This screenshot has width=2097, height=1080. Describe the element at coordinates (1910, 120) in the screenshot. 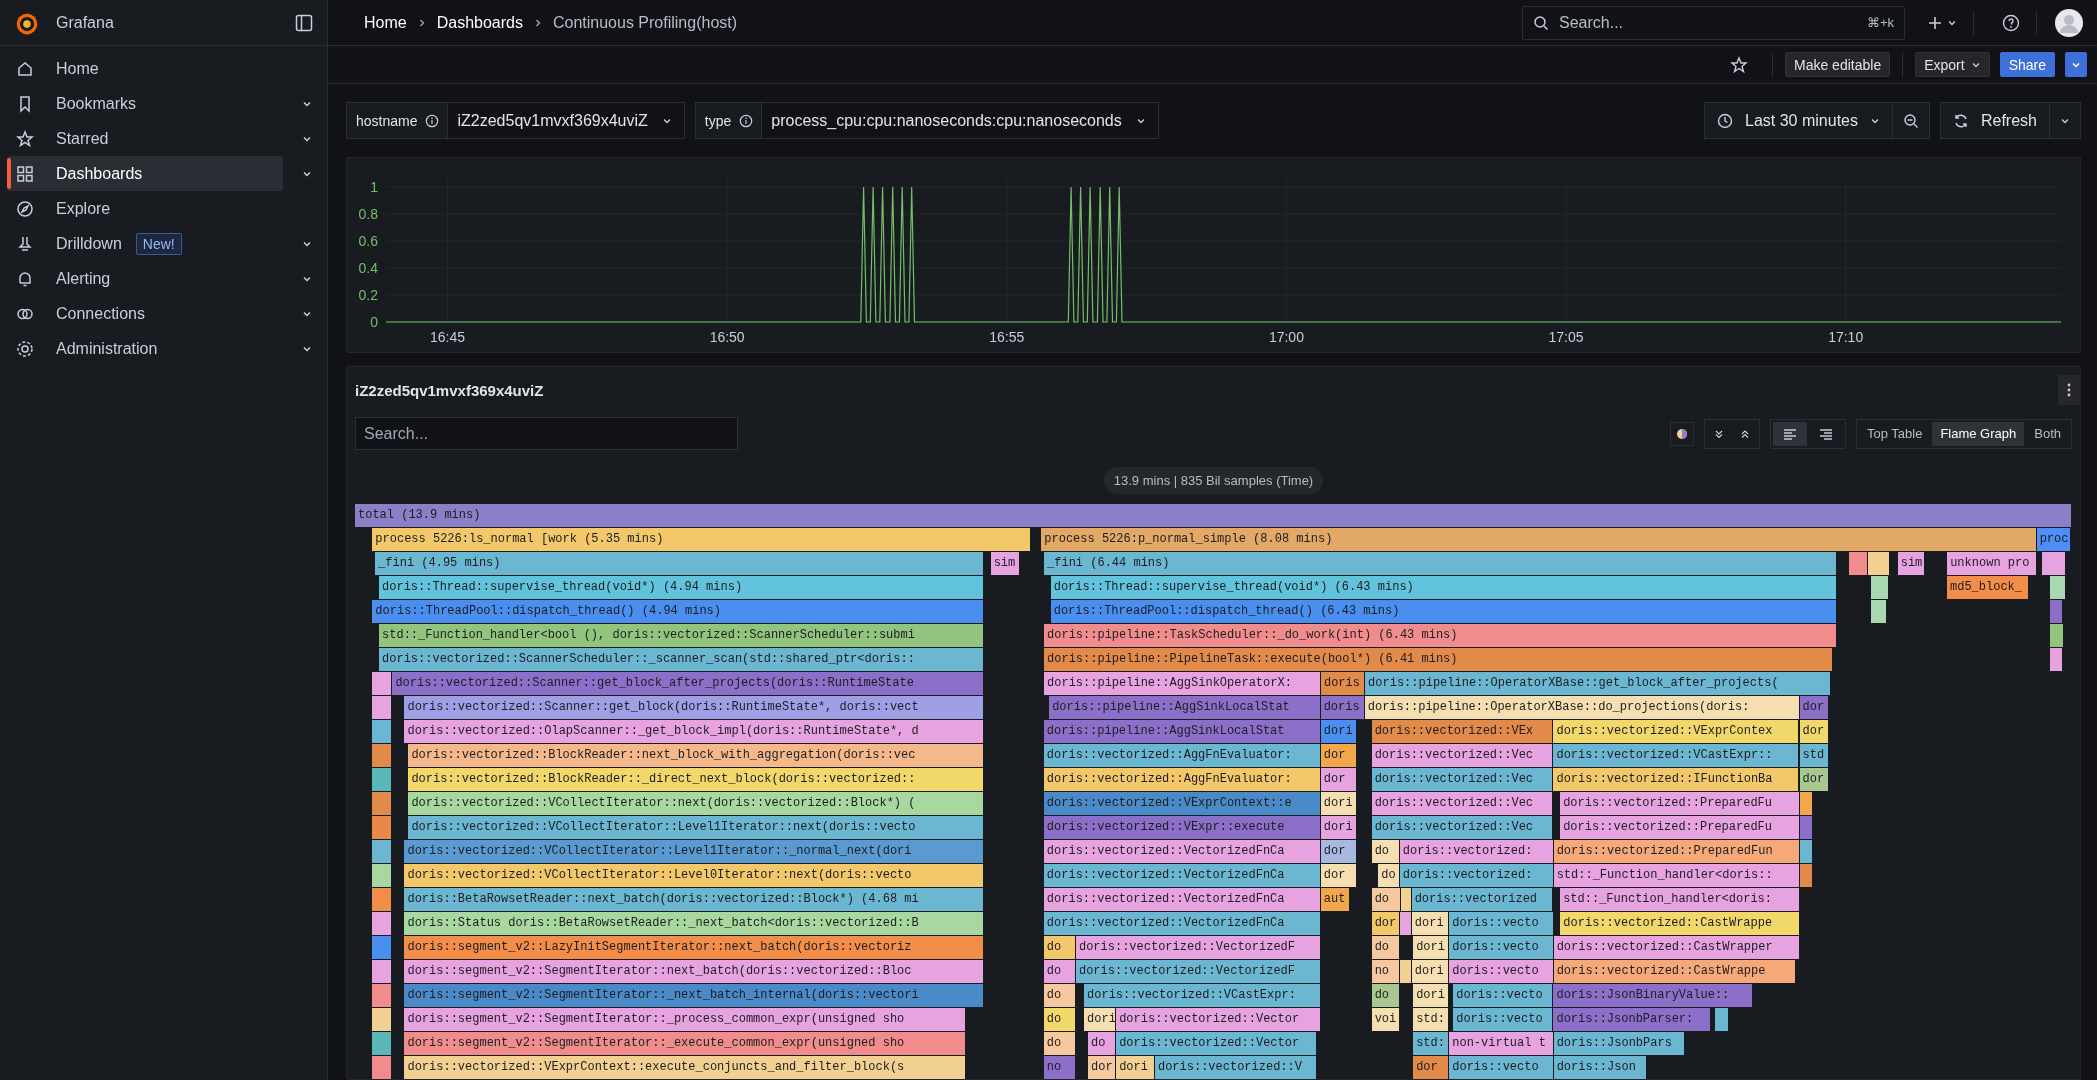

I see `zoom-out-button` at that location.